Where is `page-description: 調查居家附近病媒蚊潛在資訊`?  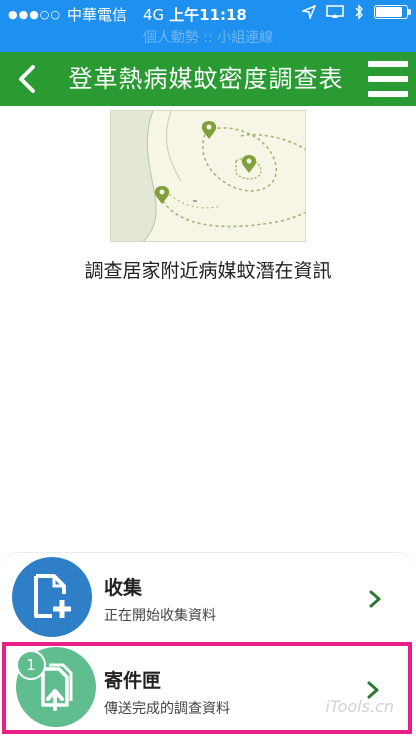 page-description: 調查居家附近病媒蚊潛在資訊 is located at coordinates (208, 271).